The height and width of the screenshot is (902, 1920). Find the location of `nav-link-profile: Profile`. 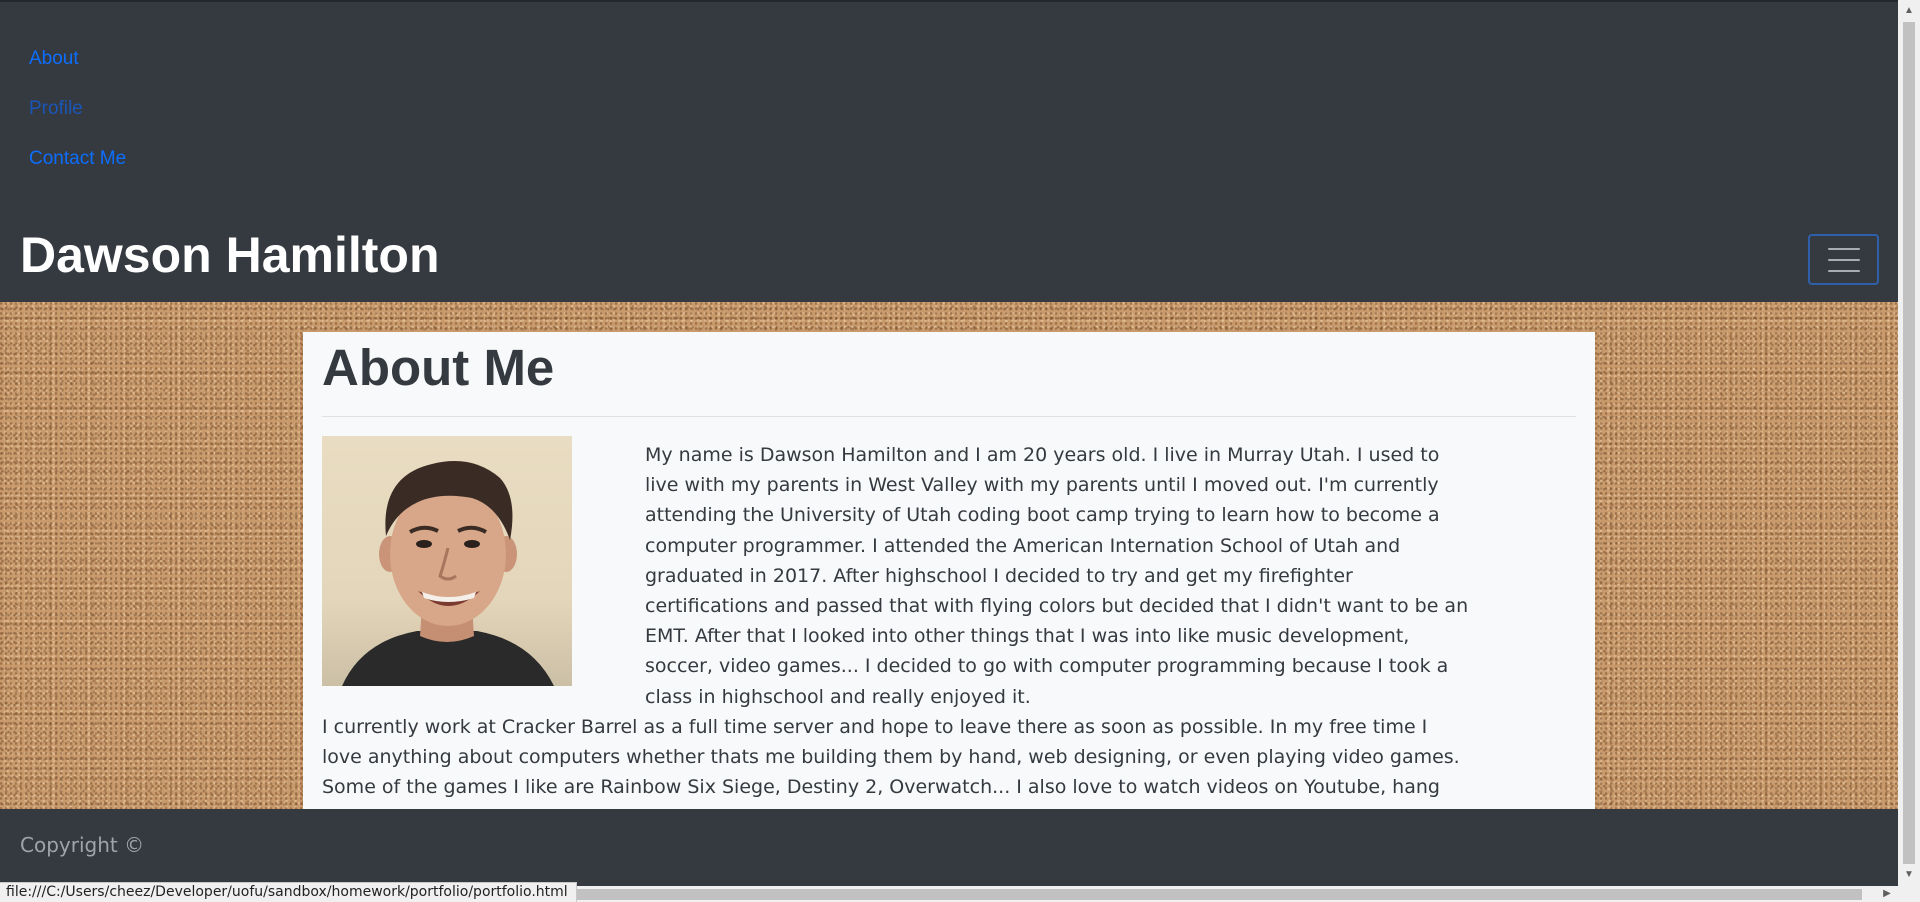

nav-link-profile: Profile is located at coordinates (77, 121).